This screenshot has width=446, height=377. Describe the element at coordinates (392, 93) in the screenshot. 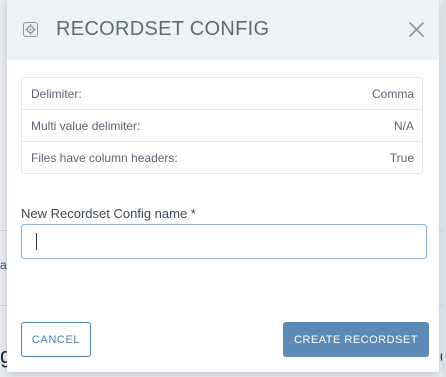

I see `summary-value: Comma` at that location.